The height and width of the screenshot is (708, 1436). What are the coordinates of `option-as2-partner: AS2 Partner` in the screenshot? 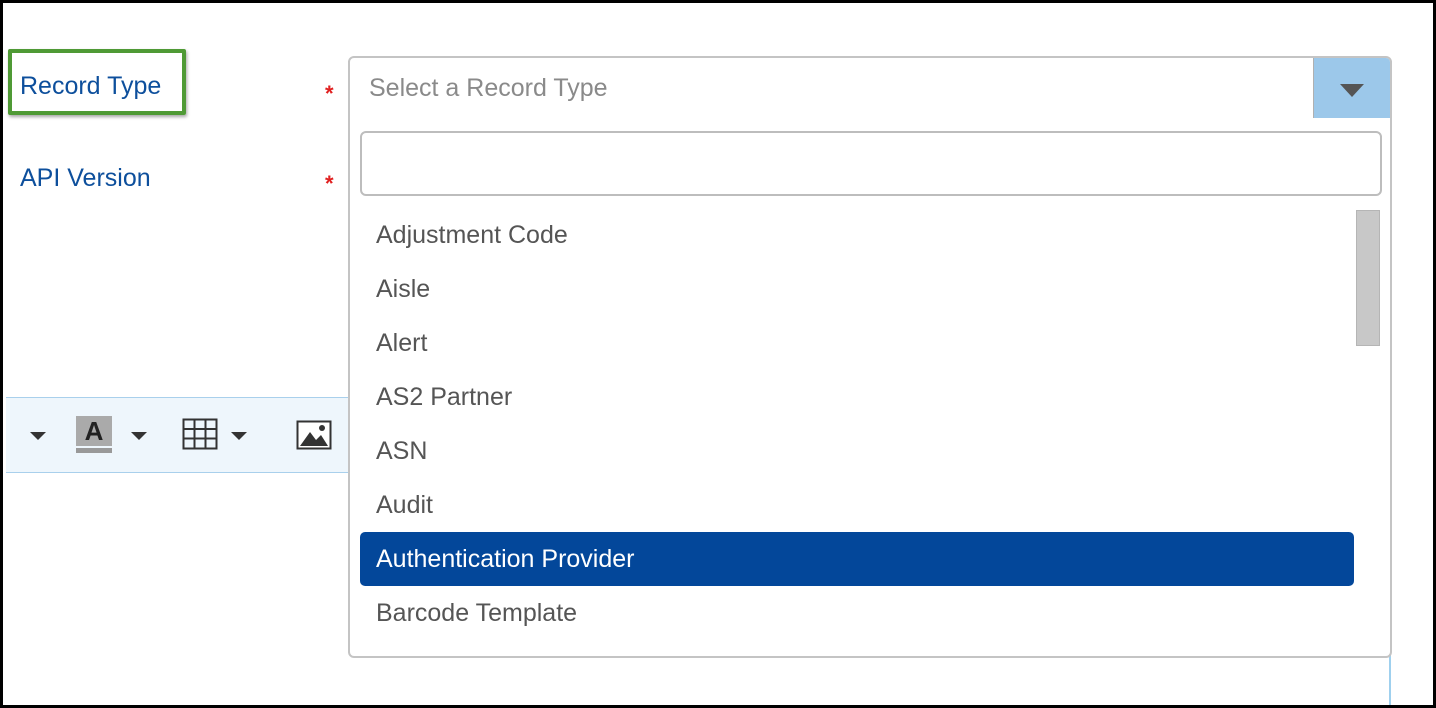 It's located at (857, 397).